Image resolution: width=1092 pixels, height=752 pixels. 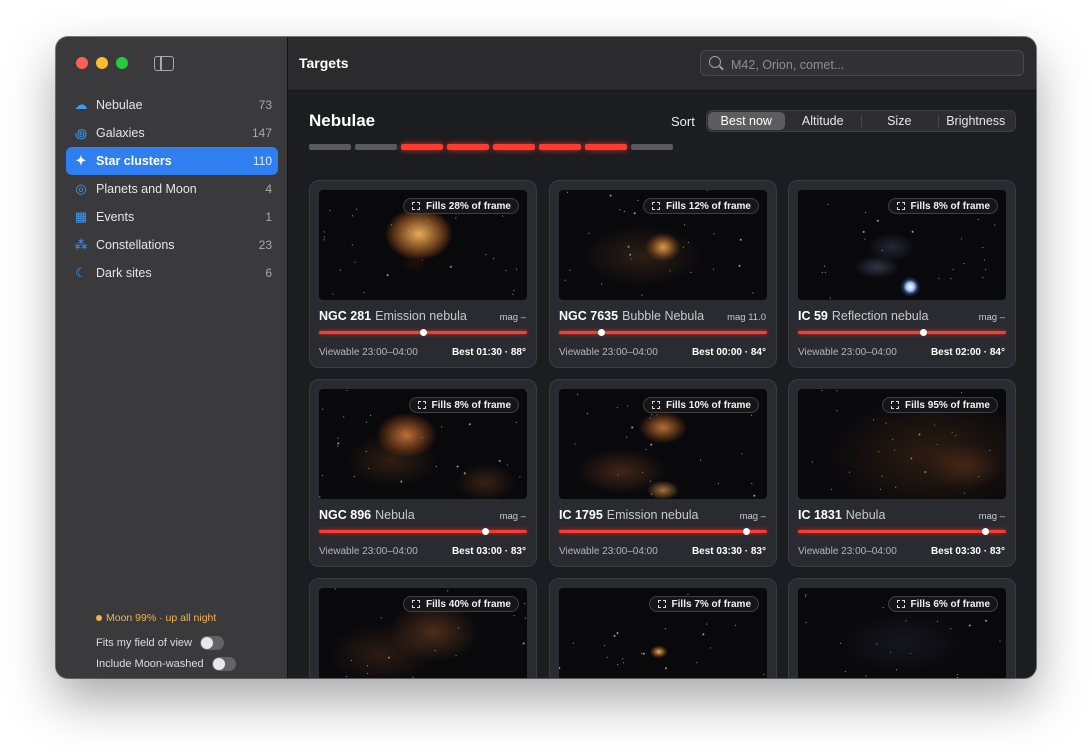 I want to click on cloud-icon: ☁, so click(x=81, y=104).